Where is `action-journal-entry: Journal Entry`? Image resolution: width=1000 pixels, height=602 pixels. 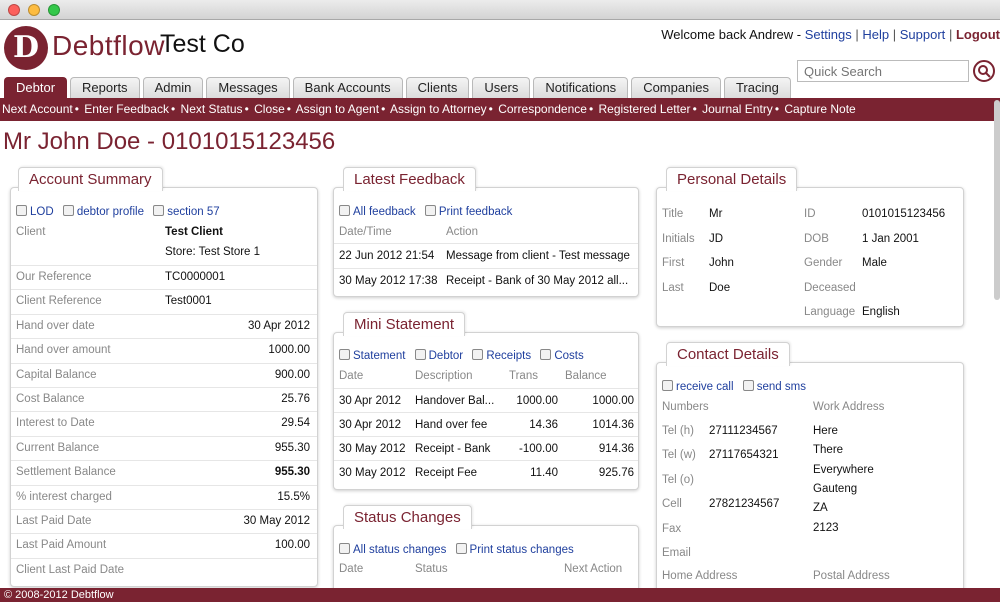 action-journal-entry: Journal Entry is located at coordinates (737, 109).